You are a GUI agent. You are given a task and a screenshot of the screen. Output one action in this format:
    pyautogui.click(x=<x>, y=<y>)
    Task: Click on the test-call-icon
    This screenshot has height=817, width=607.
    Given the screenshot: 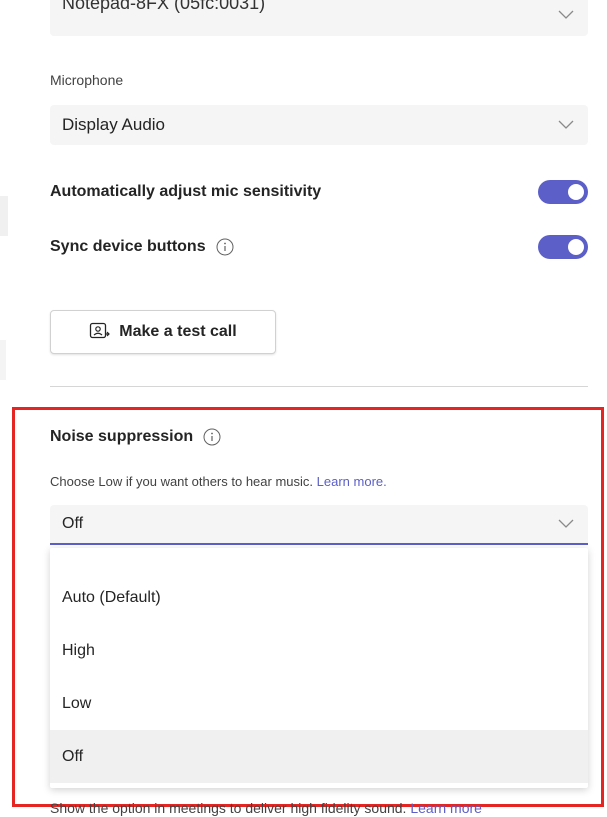 What is the action you would take?
    pyautogui.click(x=100, y=330)
    